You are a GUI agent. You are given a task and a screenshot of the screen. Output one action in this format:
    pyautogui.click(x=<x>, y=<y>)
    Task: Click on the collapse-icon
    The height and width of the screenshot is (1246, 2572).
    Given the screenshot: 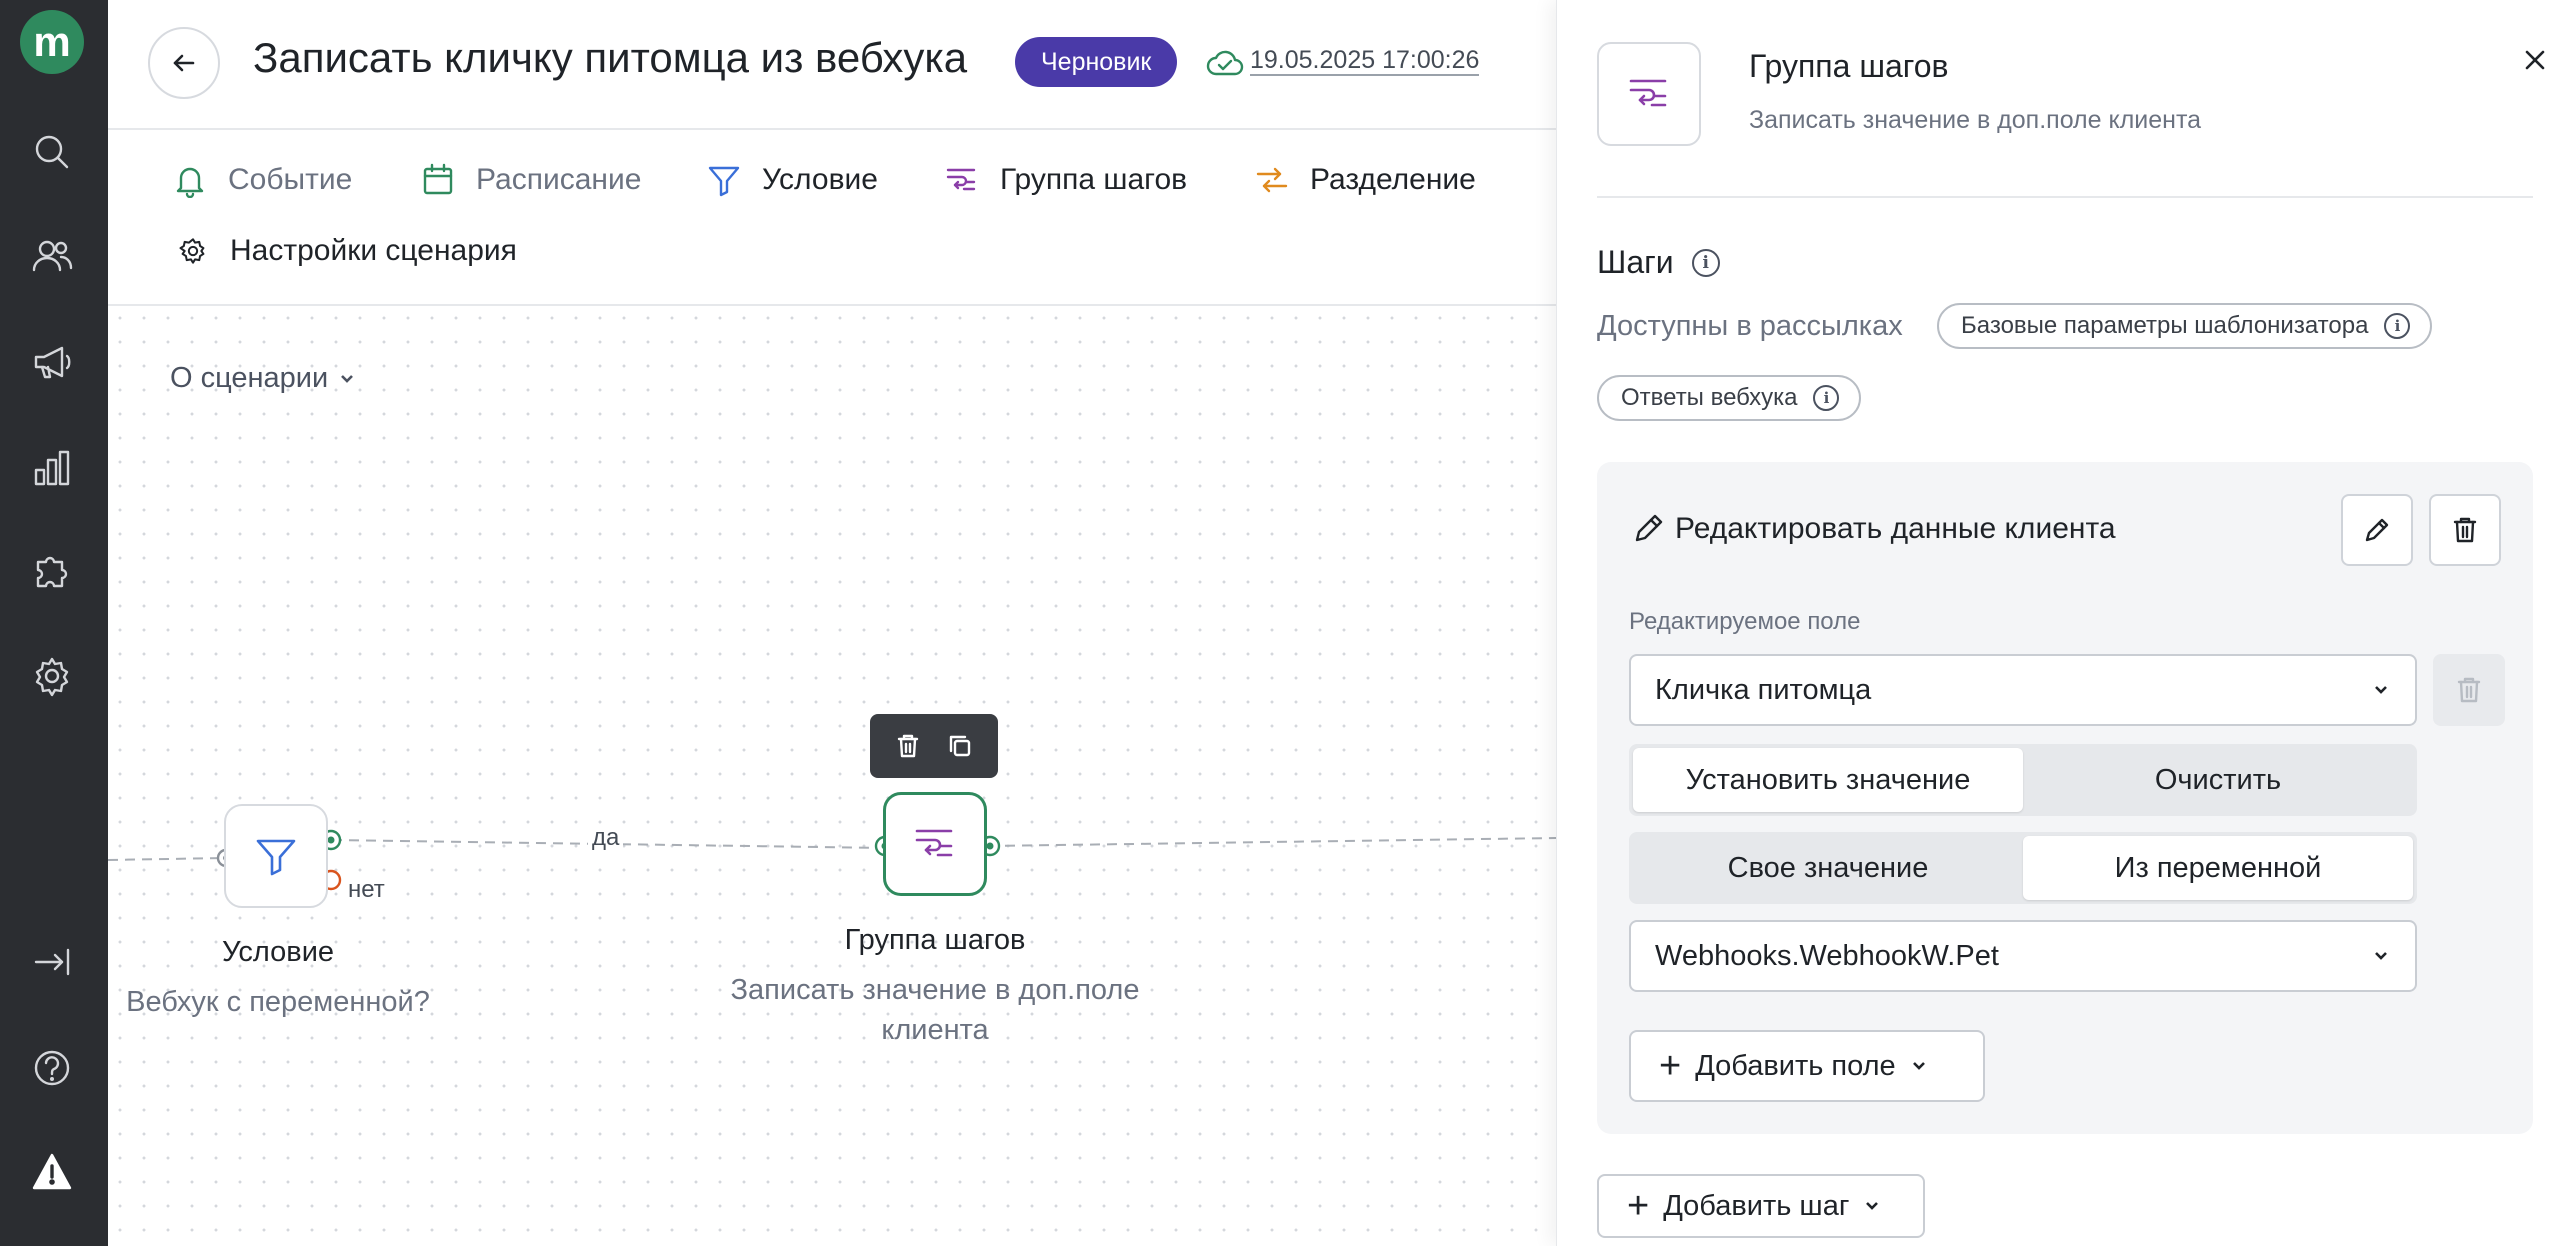 What is the action you would take?
    pyautogui.click(x=52, y=962)
    